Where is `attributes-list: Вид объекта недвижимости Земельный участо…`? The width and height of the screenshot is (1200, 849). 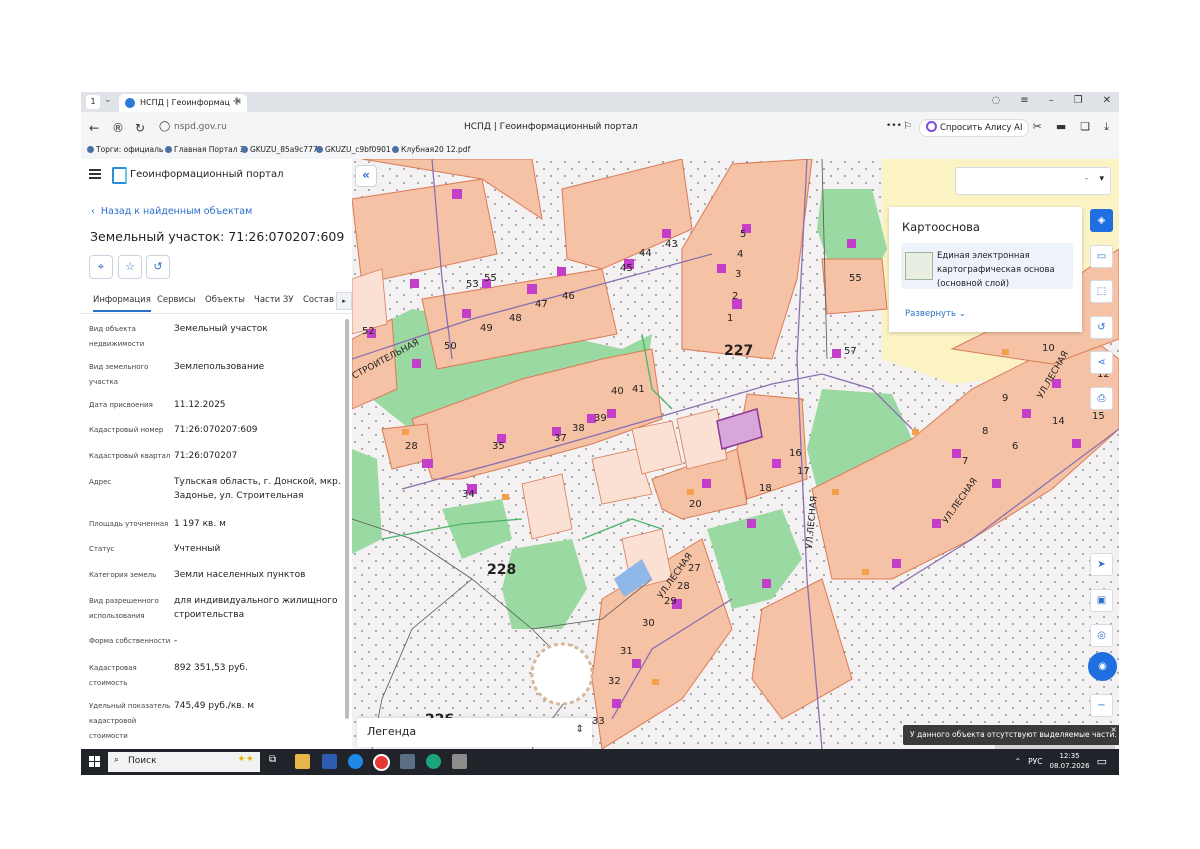
attributes-list: Вид объекта недвижимости Земельный участо… is located at coordinates (215, 531).